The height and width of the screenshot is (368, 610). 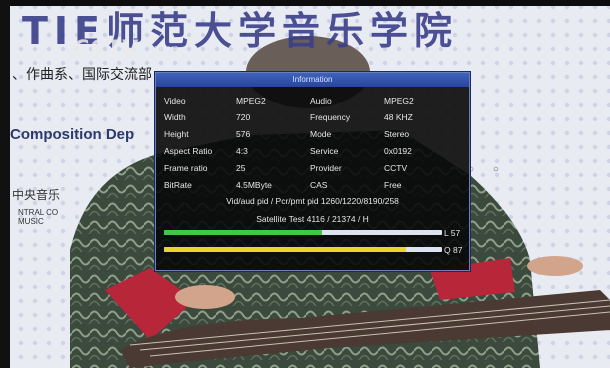 I want to click on provider-label: Provider, so click(x=326, y=168).